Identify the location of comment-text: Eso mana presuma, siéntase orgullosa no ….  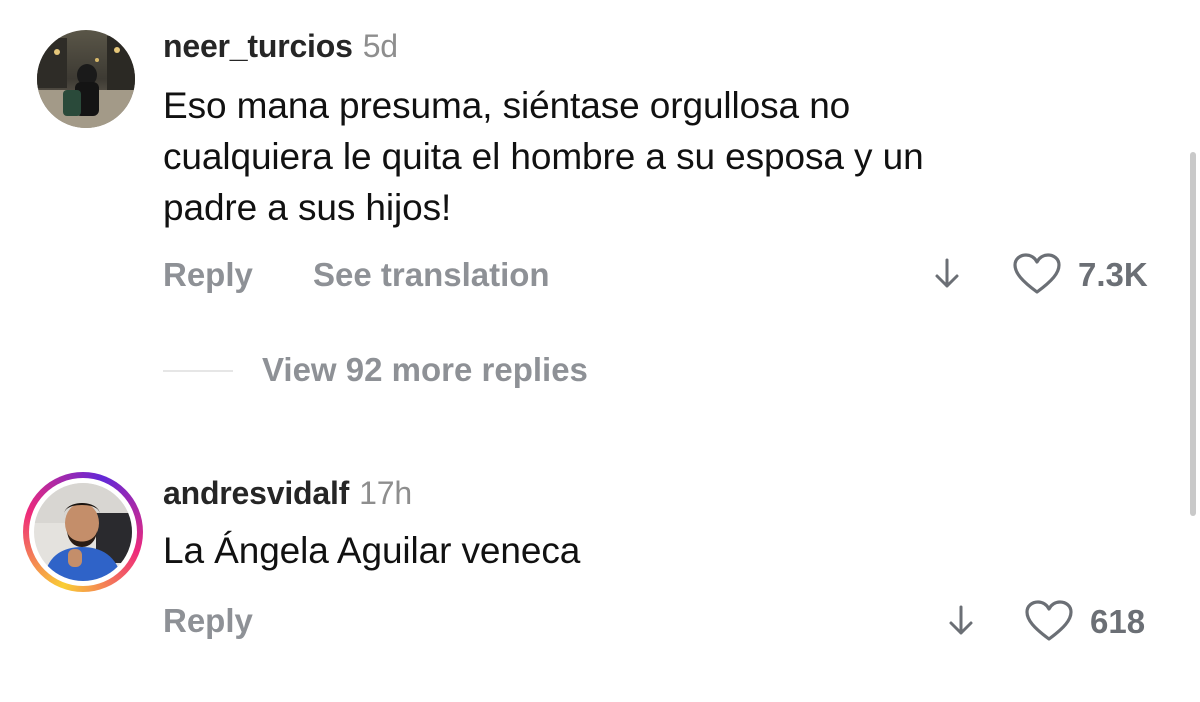
(543, 156).